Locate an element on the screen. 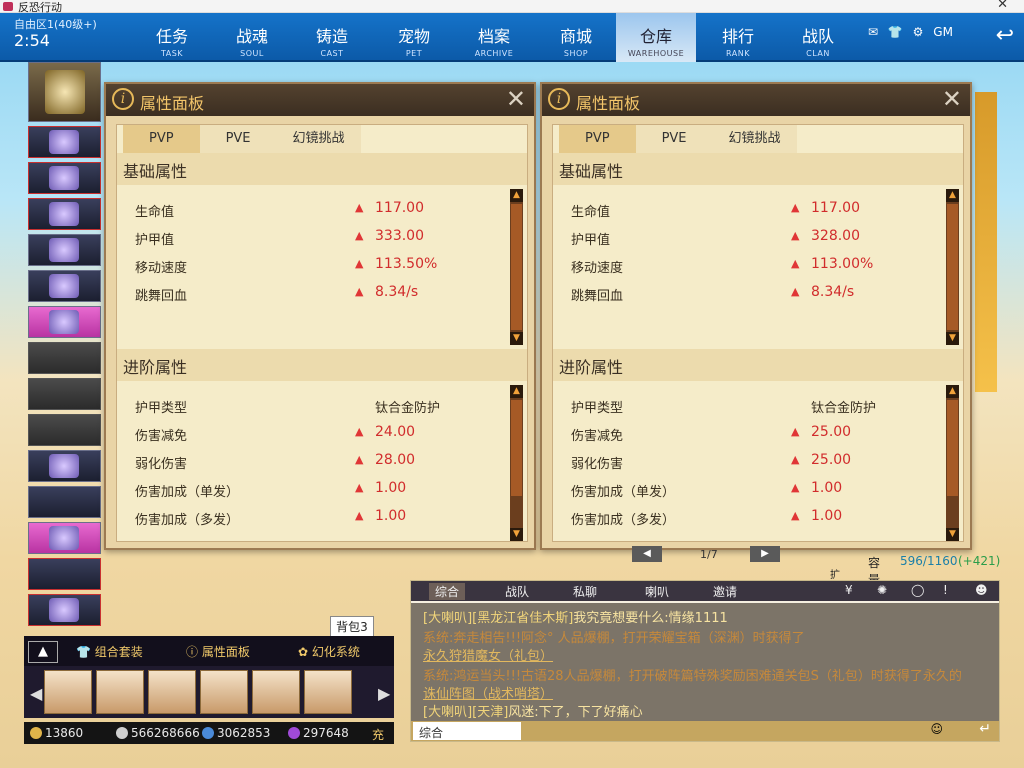 This screenshot has height=768, width=1024. attribute-row: 生命值 ▲ 117.00 is located at coordinates (758, 209).